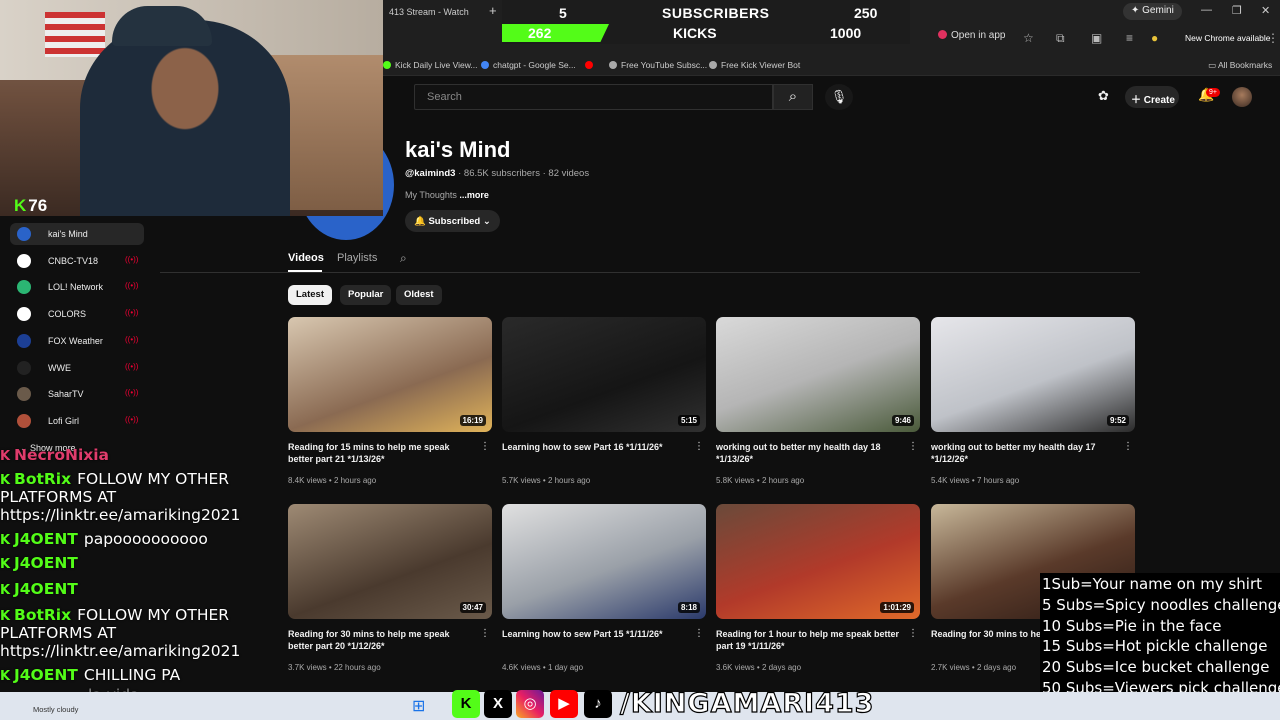  Describe the element at coordinates (1033, 374) in the screenshot. I see `video-thumbnail: 9:52` at that location.